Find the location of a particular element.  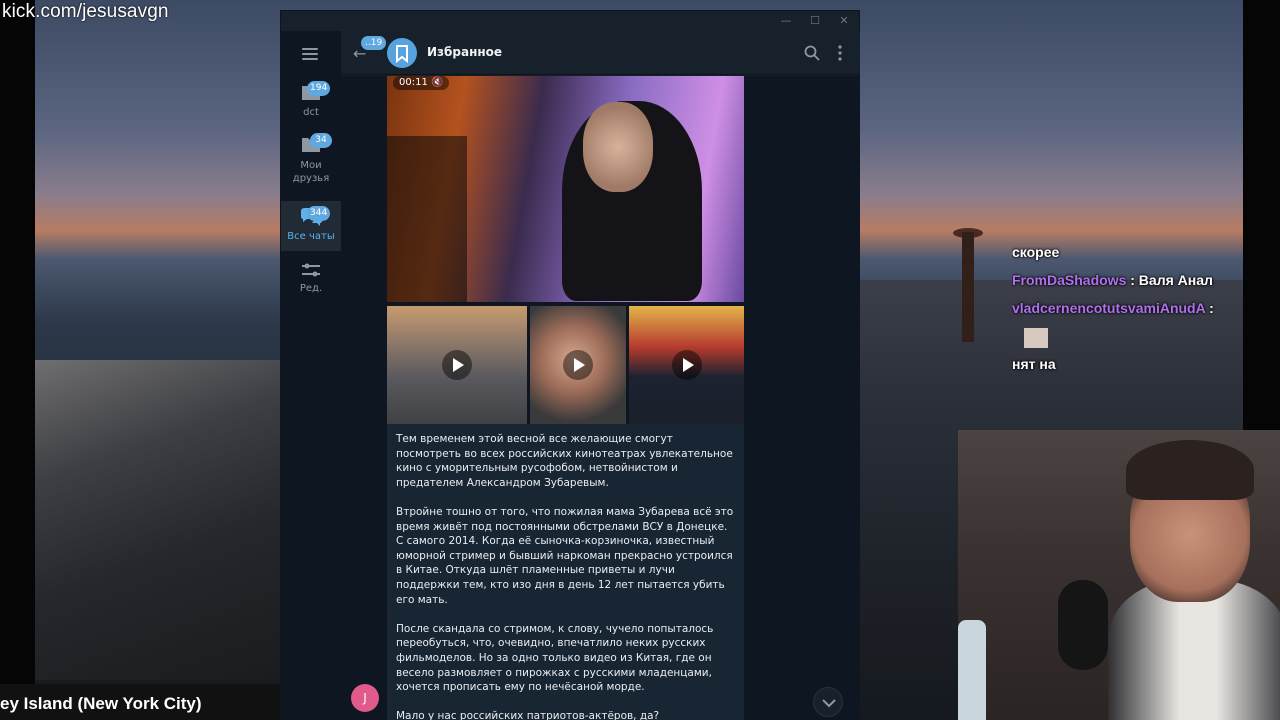

folder-label: Все чаты is located at coordinates (311, 236).